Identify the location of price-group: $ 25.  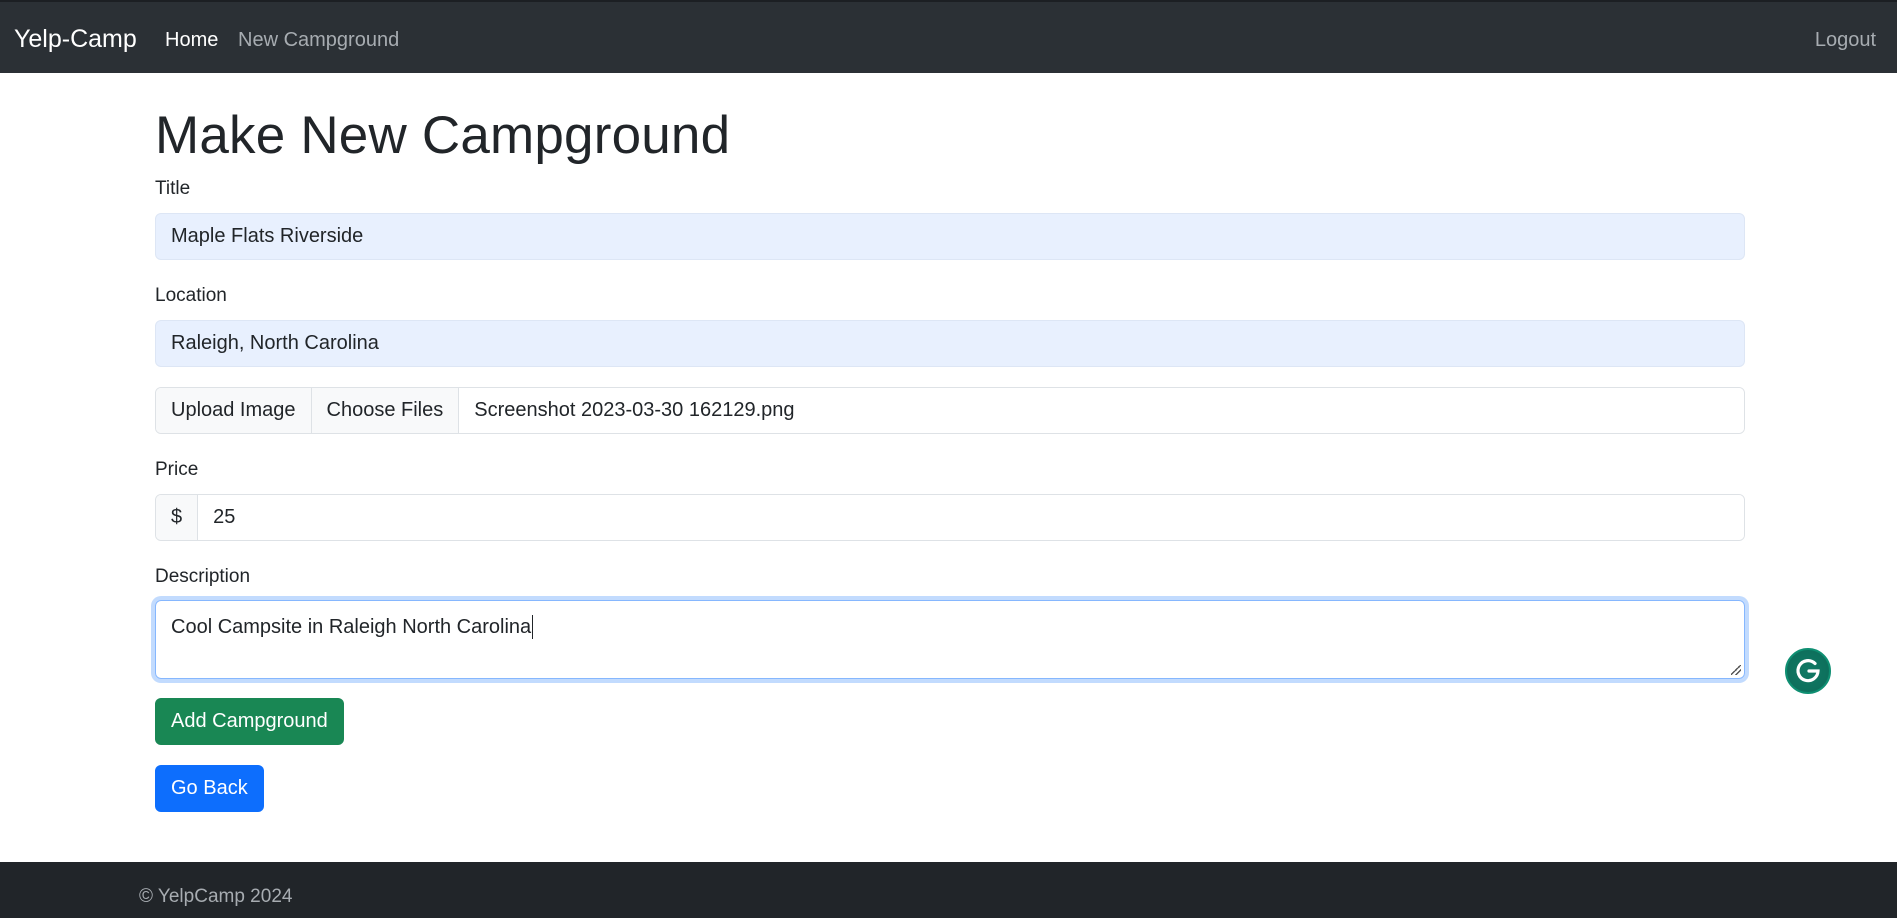
(950, 517).